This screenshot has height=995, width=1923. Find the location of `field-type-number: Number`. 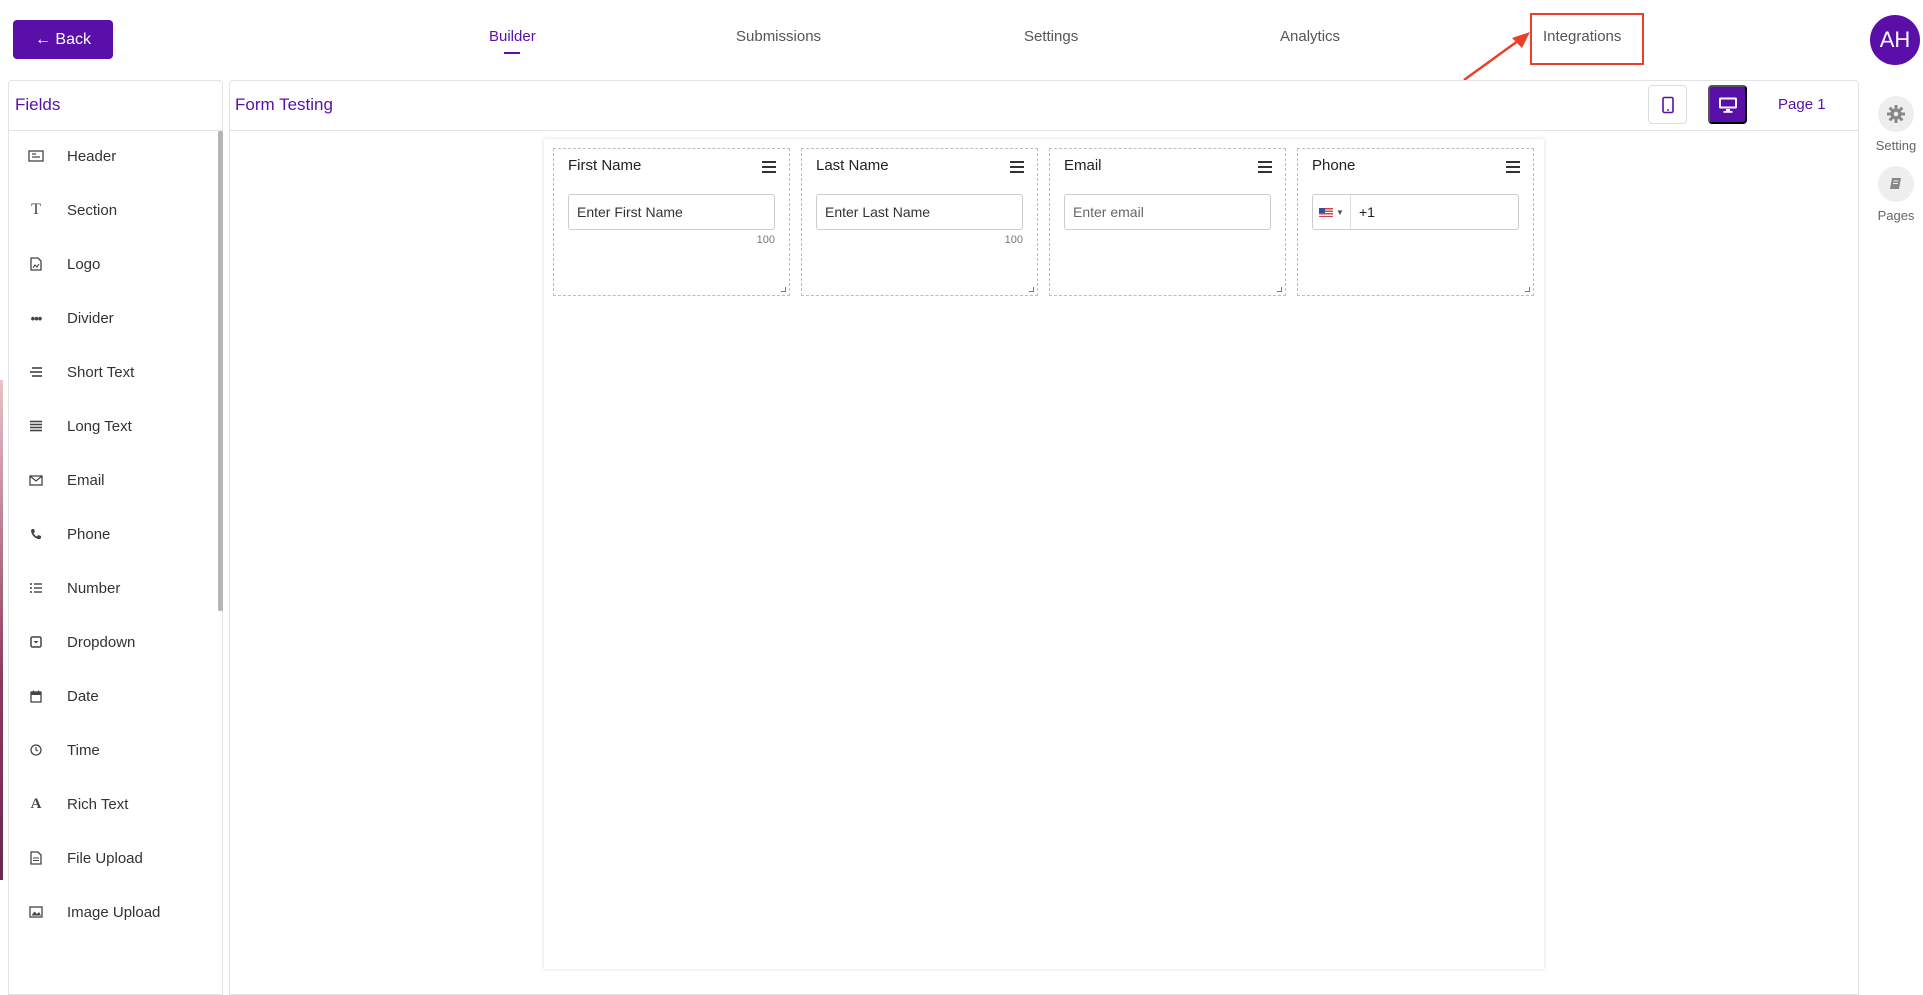

field-type-number: Number is located at coordinates (109, 588).